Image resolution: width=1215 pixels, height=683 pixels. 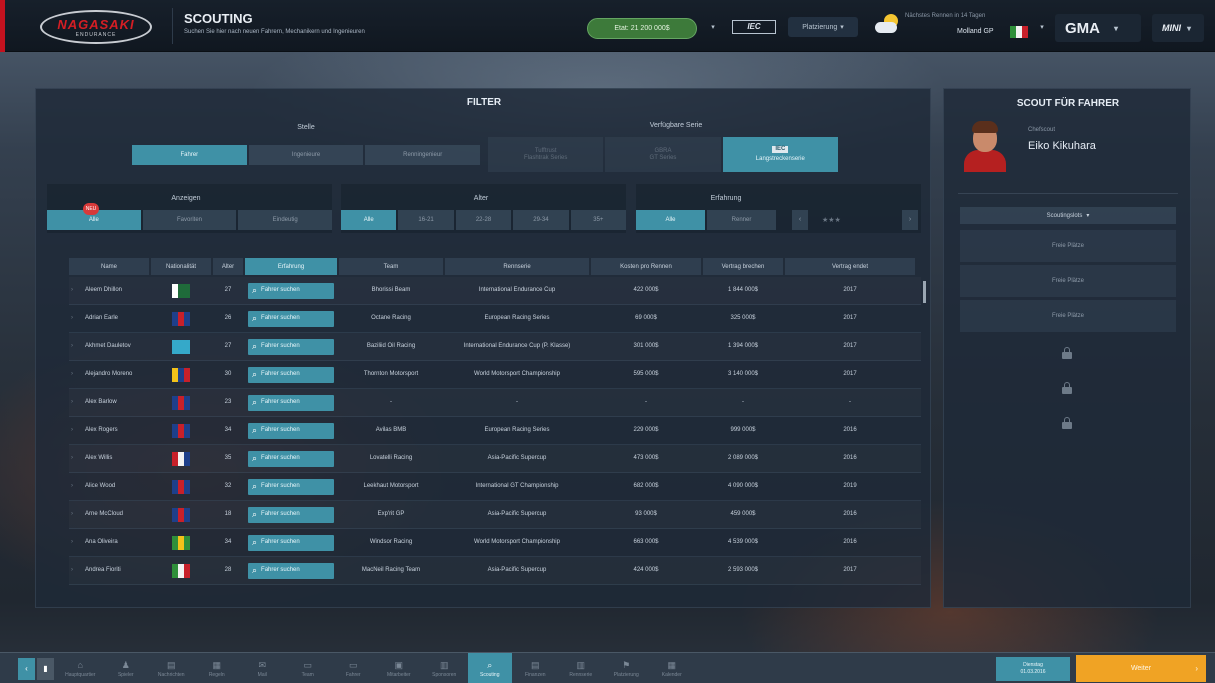 What do you see at coordinates (1141, 668) in the screenshot?
I see `continue-button: Weiter ›` at bounding box center [1141, 668].